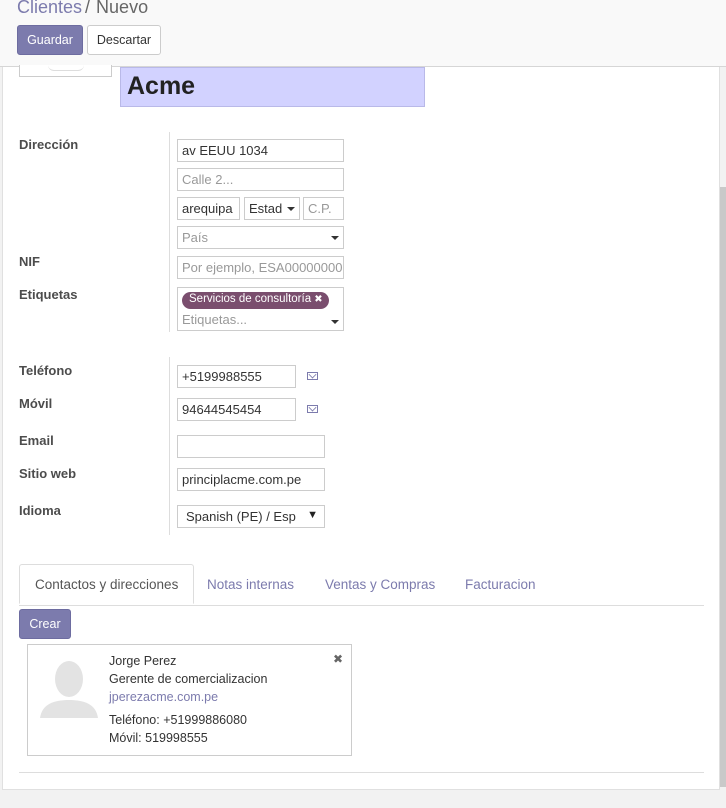  What do you see at coordinates (163, 697) in the screenshot?
I see `contact-email-link: jperezacme.com.pe` at bounding box center [163, 697].